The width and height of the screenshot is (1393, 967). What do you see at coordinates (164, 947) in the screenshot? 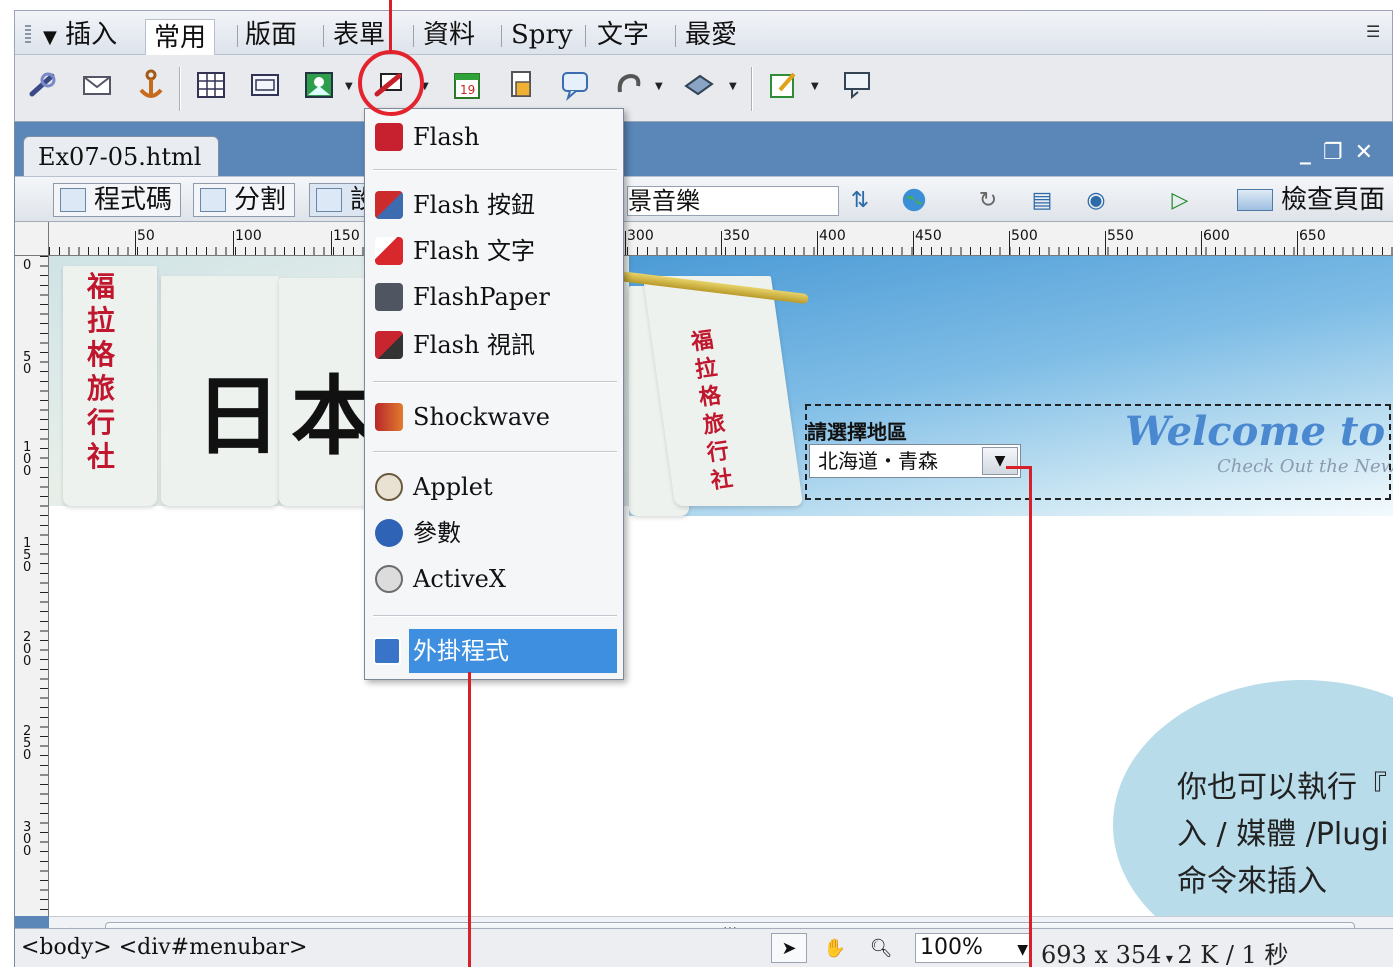
I see `tag-selector: <body> <div#menubar>` at bounding box center [164, 947].